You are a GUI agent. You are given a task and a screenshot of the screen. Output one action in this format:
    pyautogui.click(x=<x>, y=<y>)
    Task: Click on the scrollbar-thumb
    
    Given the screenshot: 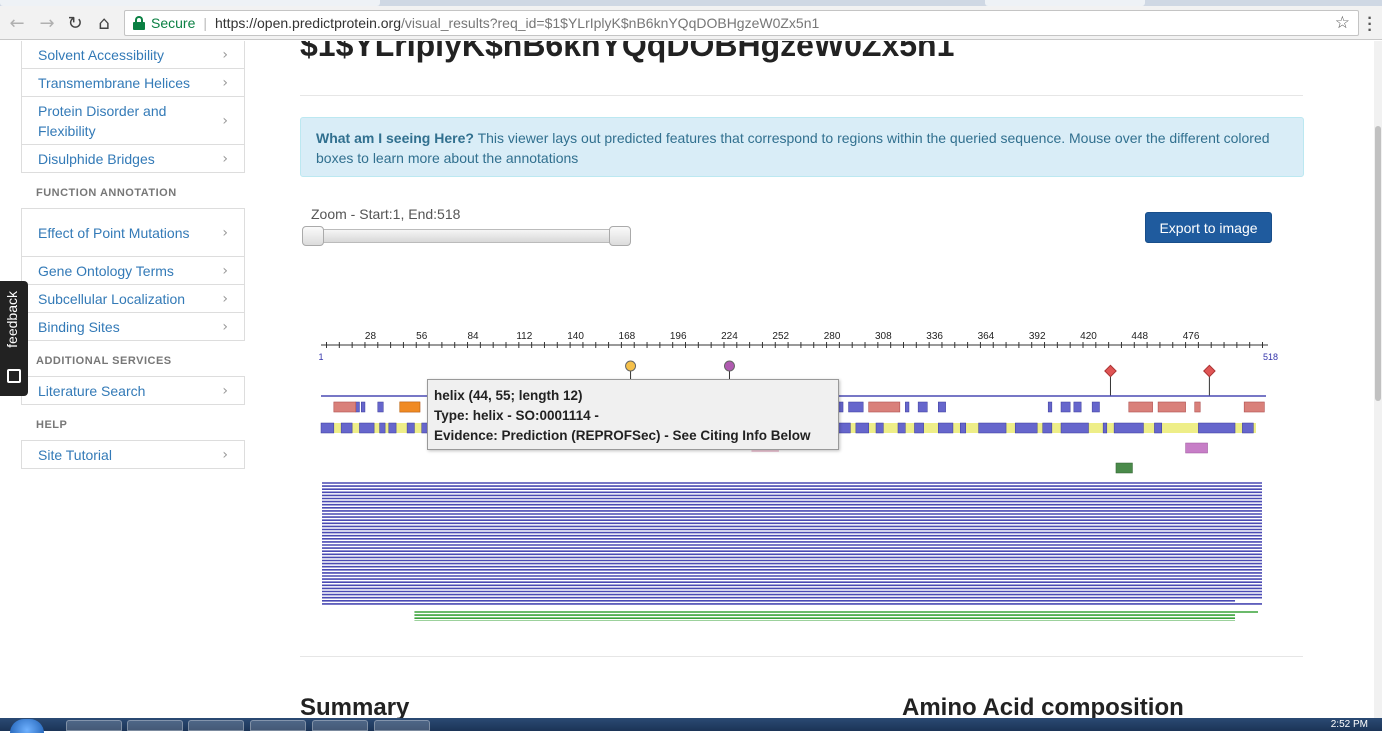 What is the action you would take?
    pyautogui.click(x=1378, y=263)
    